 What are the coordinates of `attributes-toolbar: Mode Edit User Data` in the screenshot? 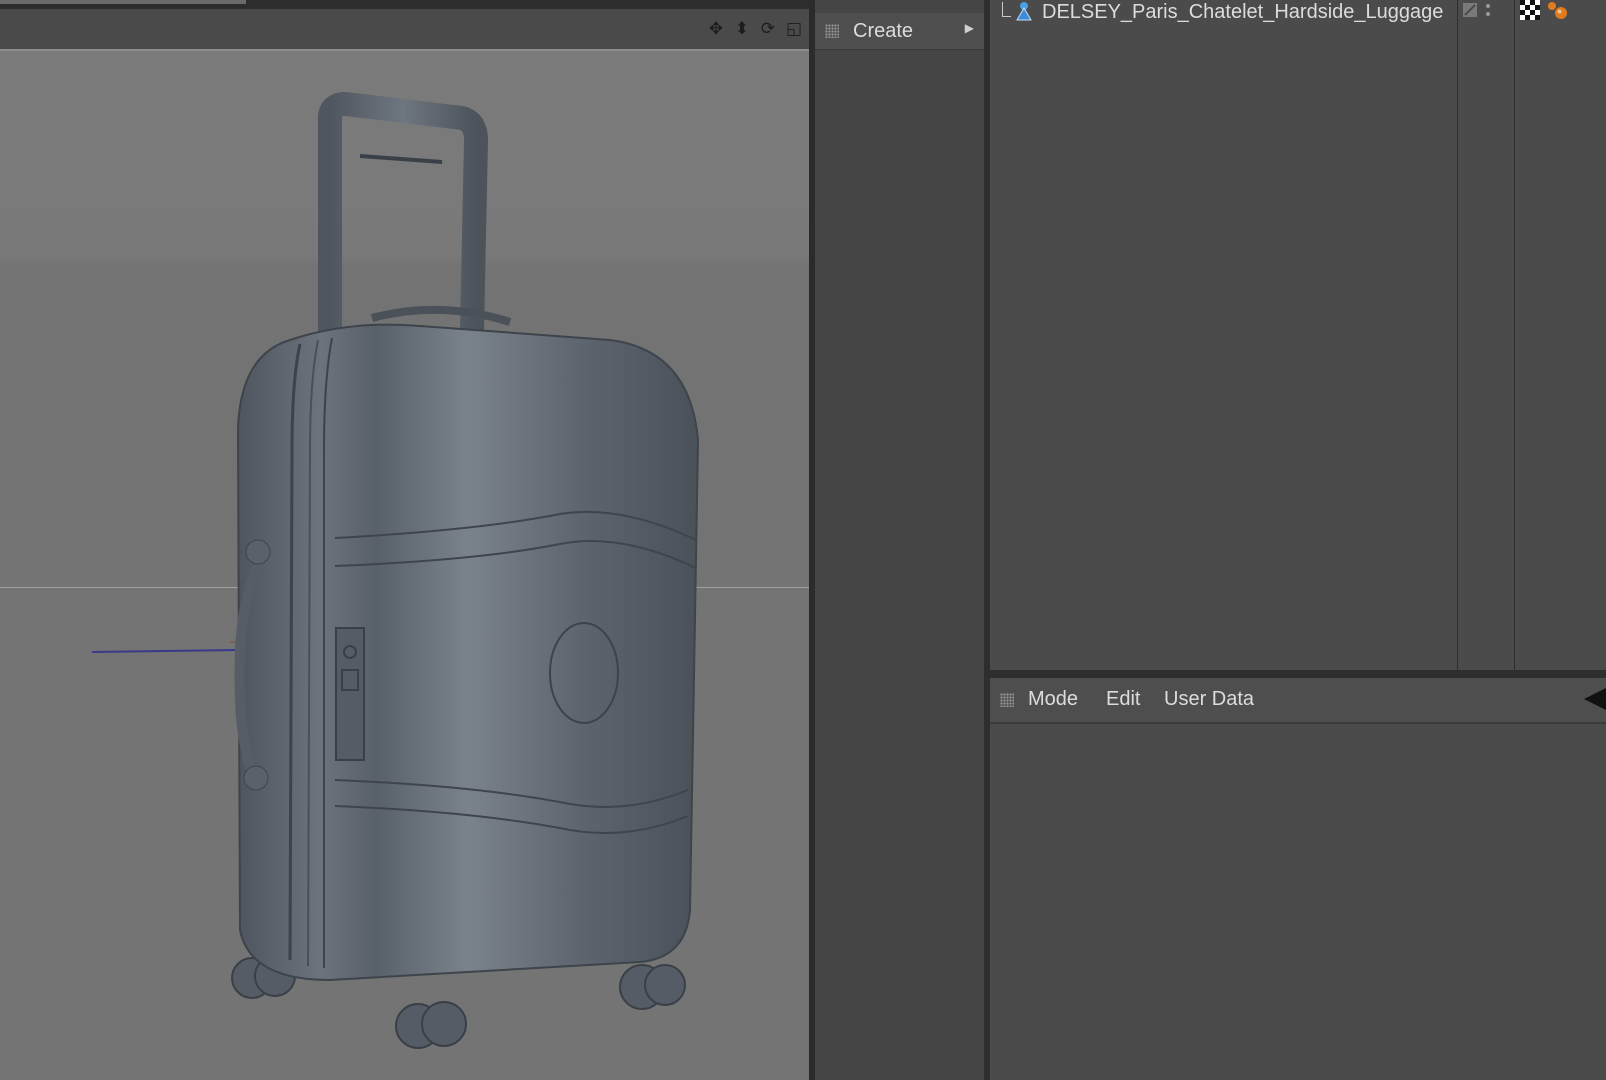 It's located at (1298, 701).